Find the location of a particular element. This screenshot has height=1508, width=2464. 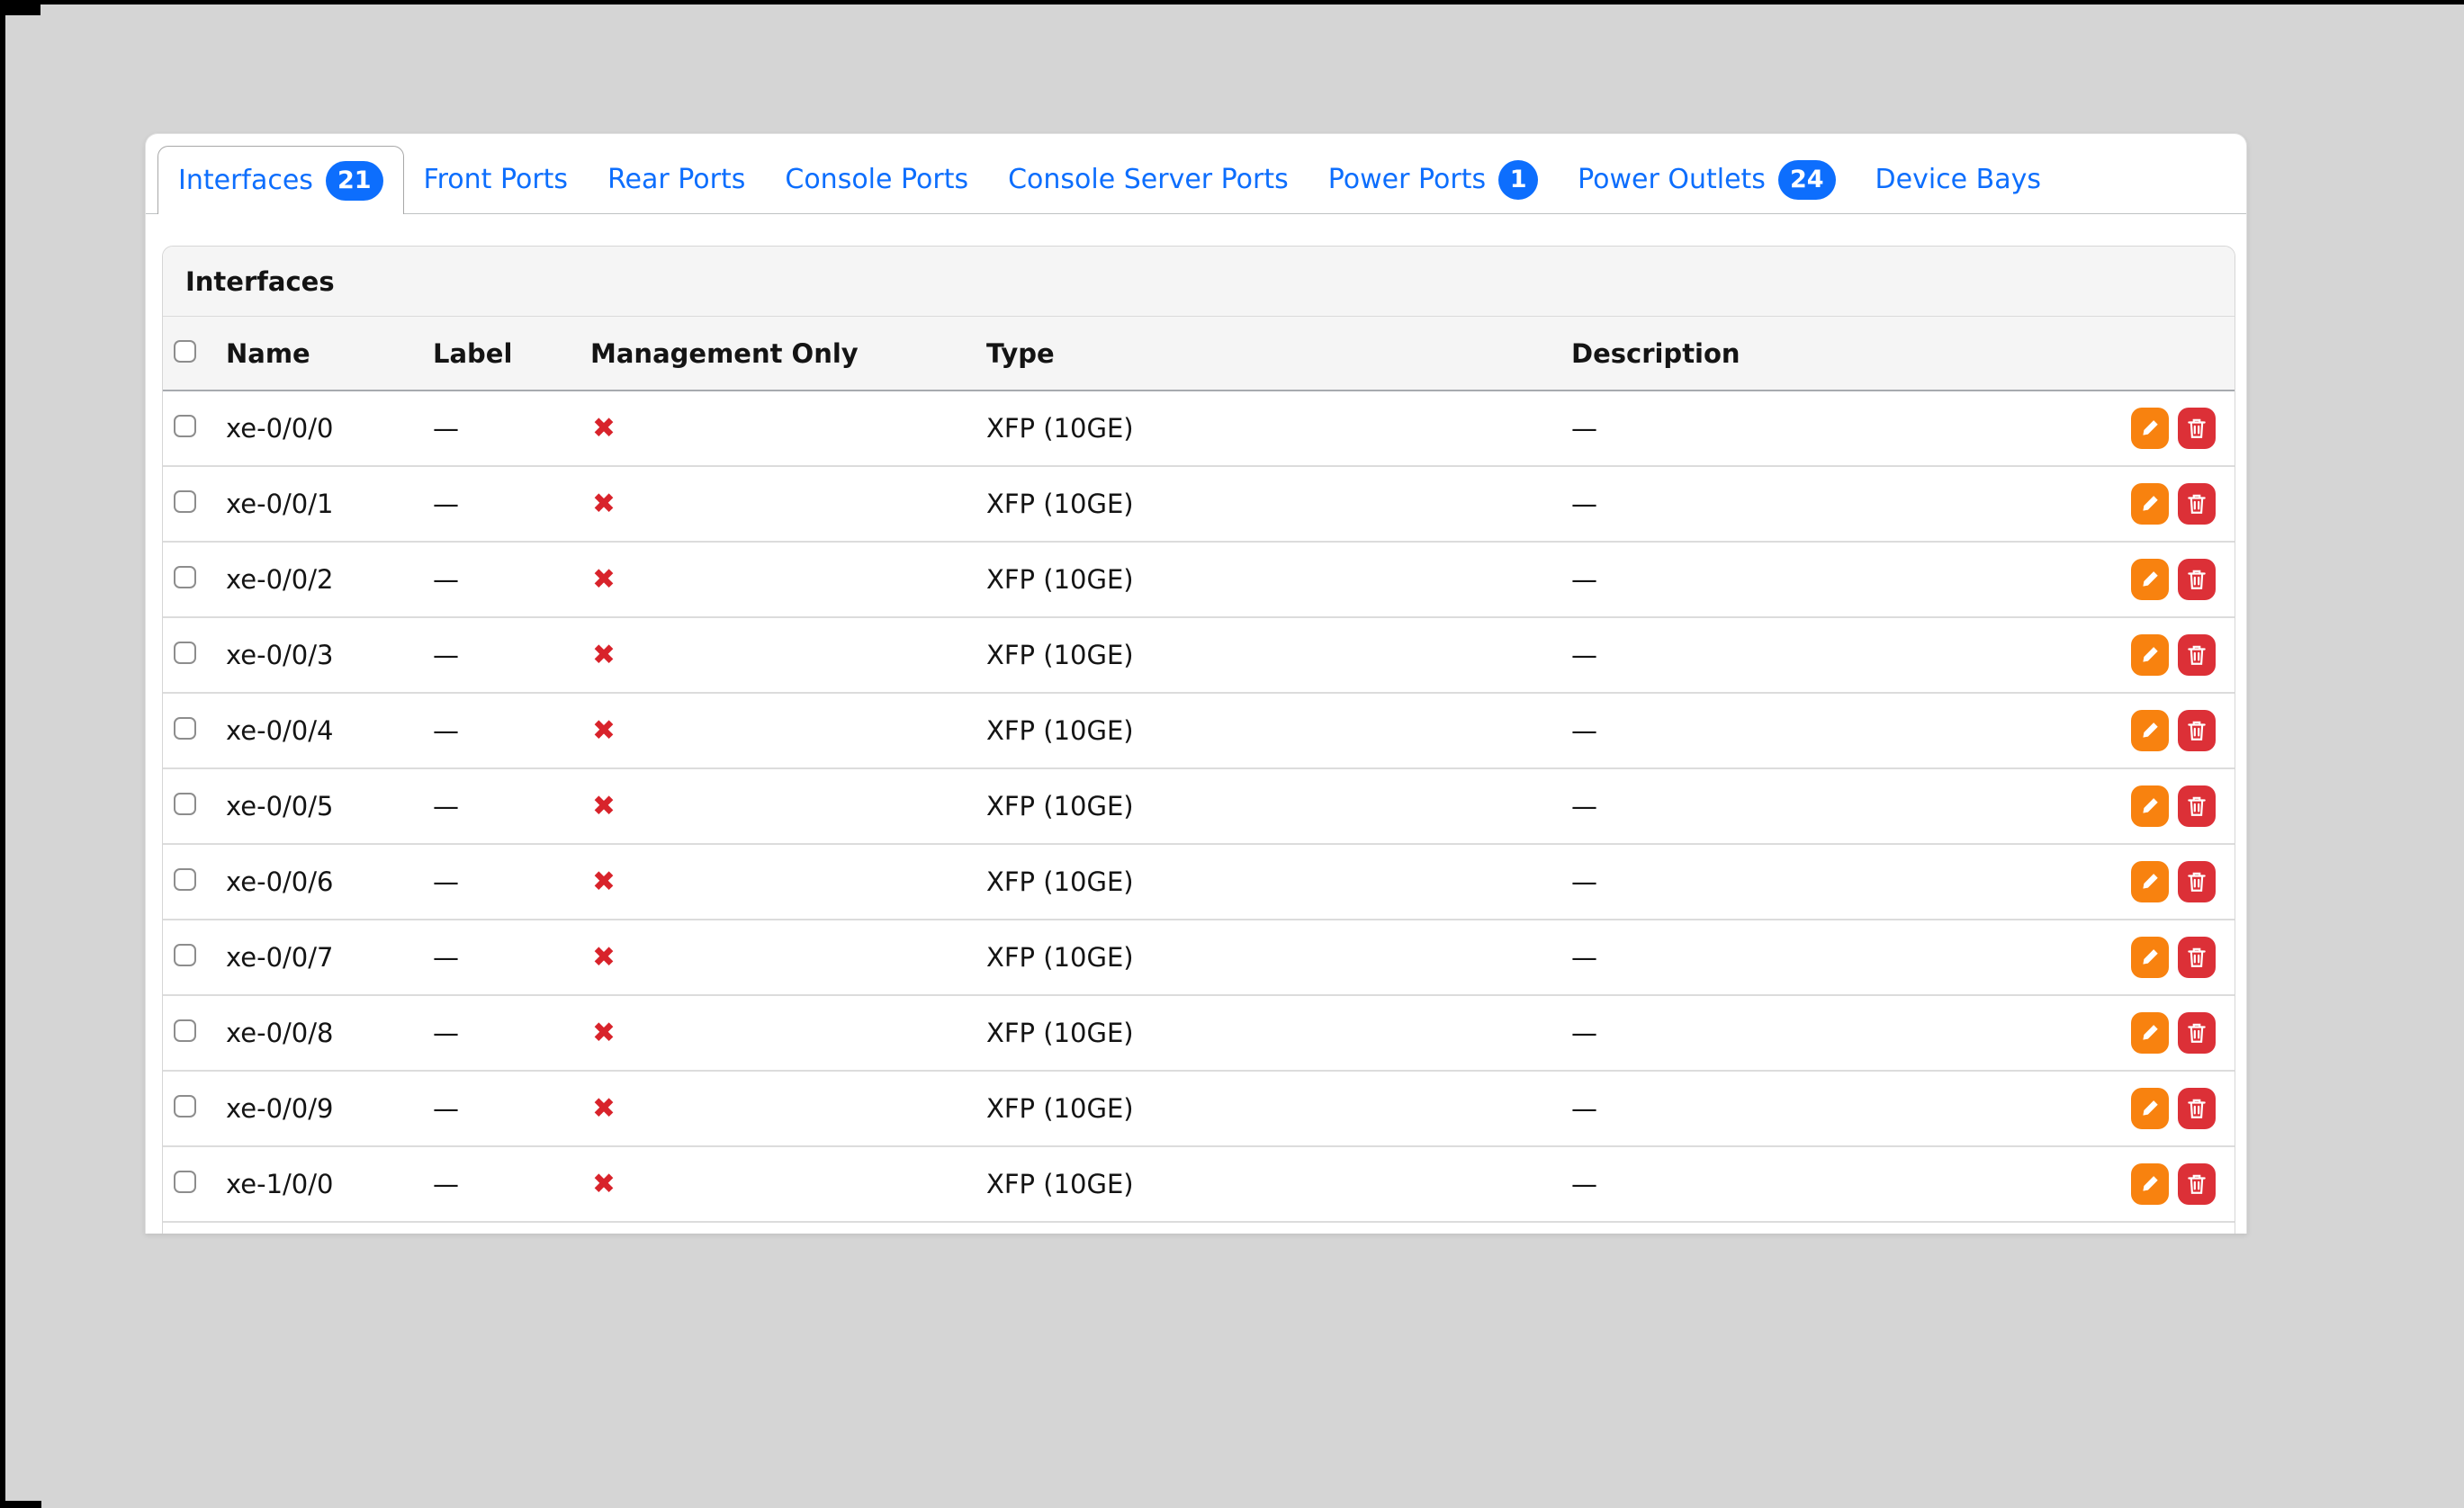

tab-power-outlets-label: Power Outlets is located at coordinates (1672, 179).